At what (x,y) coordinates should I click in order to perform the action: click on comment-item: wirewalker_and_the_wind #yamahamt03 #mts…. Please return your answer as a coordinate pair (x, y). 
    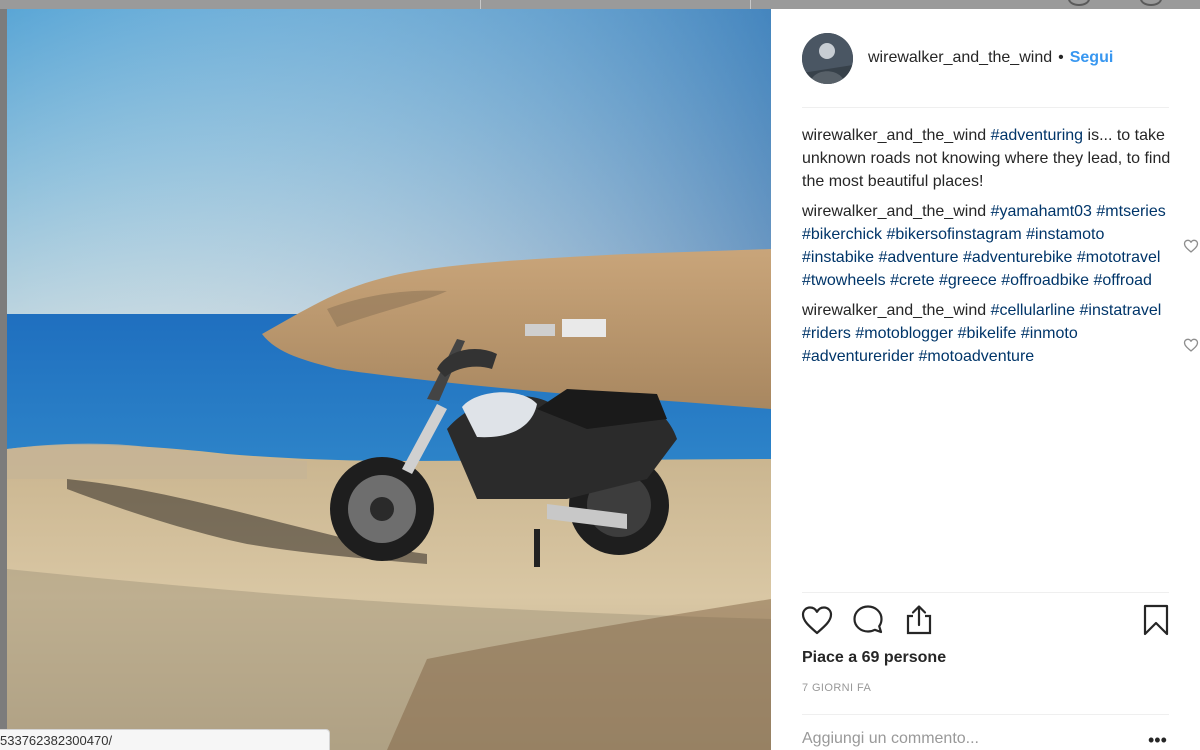
    Looking at the image, I should click on (1000, 246).